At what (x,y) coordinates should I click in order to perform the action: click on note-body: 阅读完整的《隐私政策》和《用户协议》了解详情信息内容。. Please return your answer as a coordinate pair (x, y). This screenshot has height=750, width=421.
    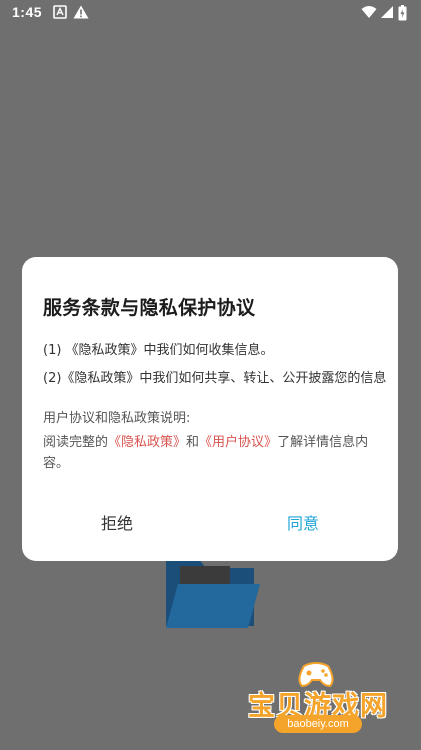
    Looking at the image, I should click on (210, 453).